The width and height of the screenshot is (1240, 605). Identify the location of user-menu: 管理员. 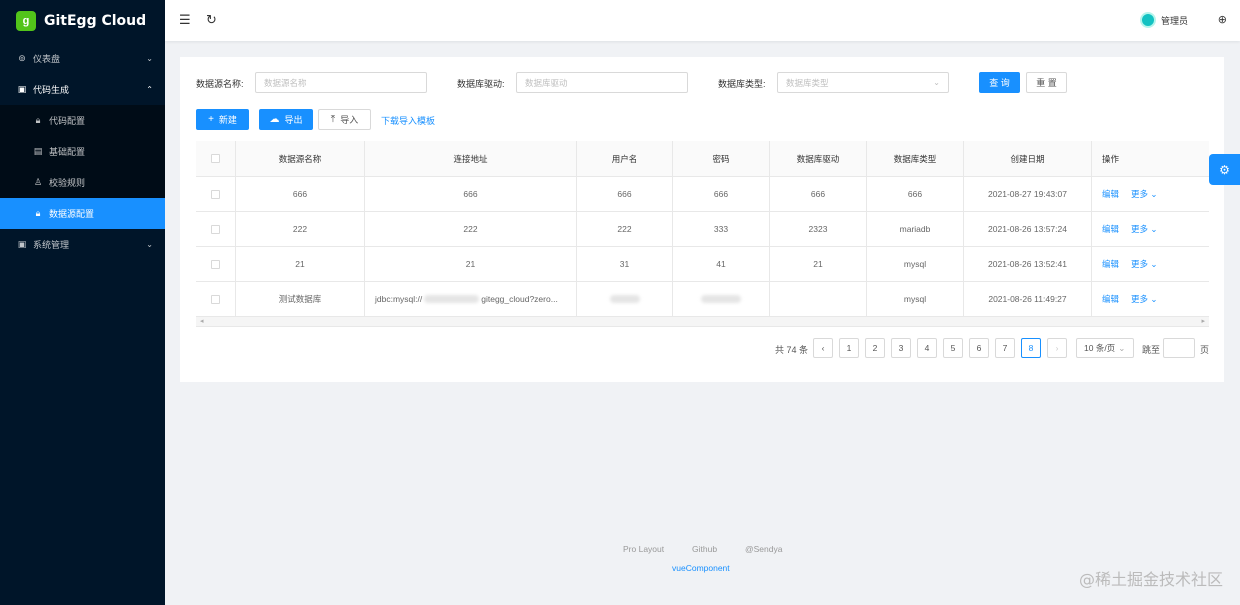
(1163, 20).